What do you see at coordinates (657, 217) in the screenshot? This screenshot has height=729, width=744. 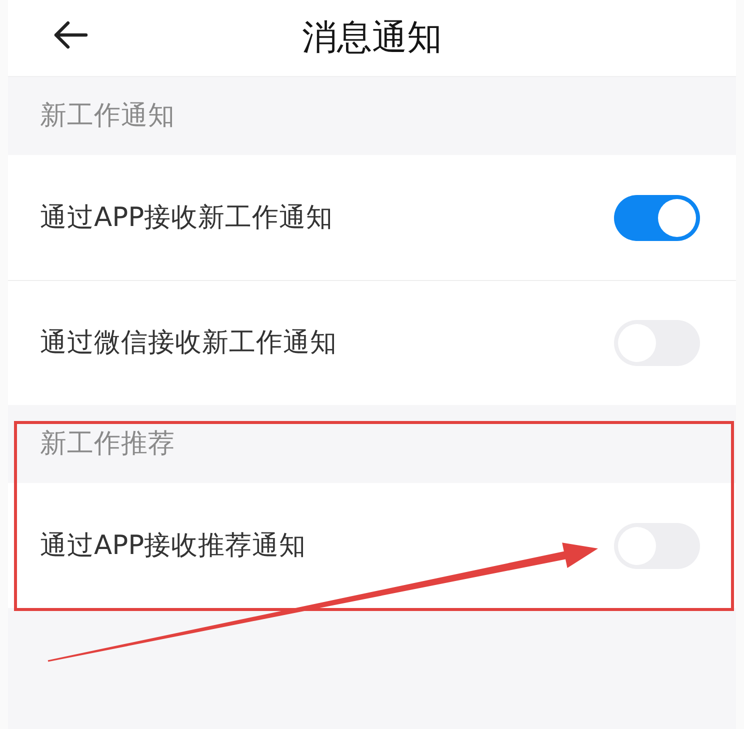 I see `toggle-switch` at bounding box center [657, 217].